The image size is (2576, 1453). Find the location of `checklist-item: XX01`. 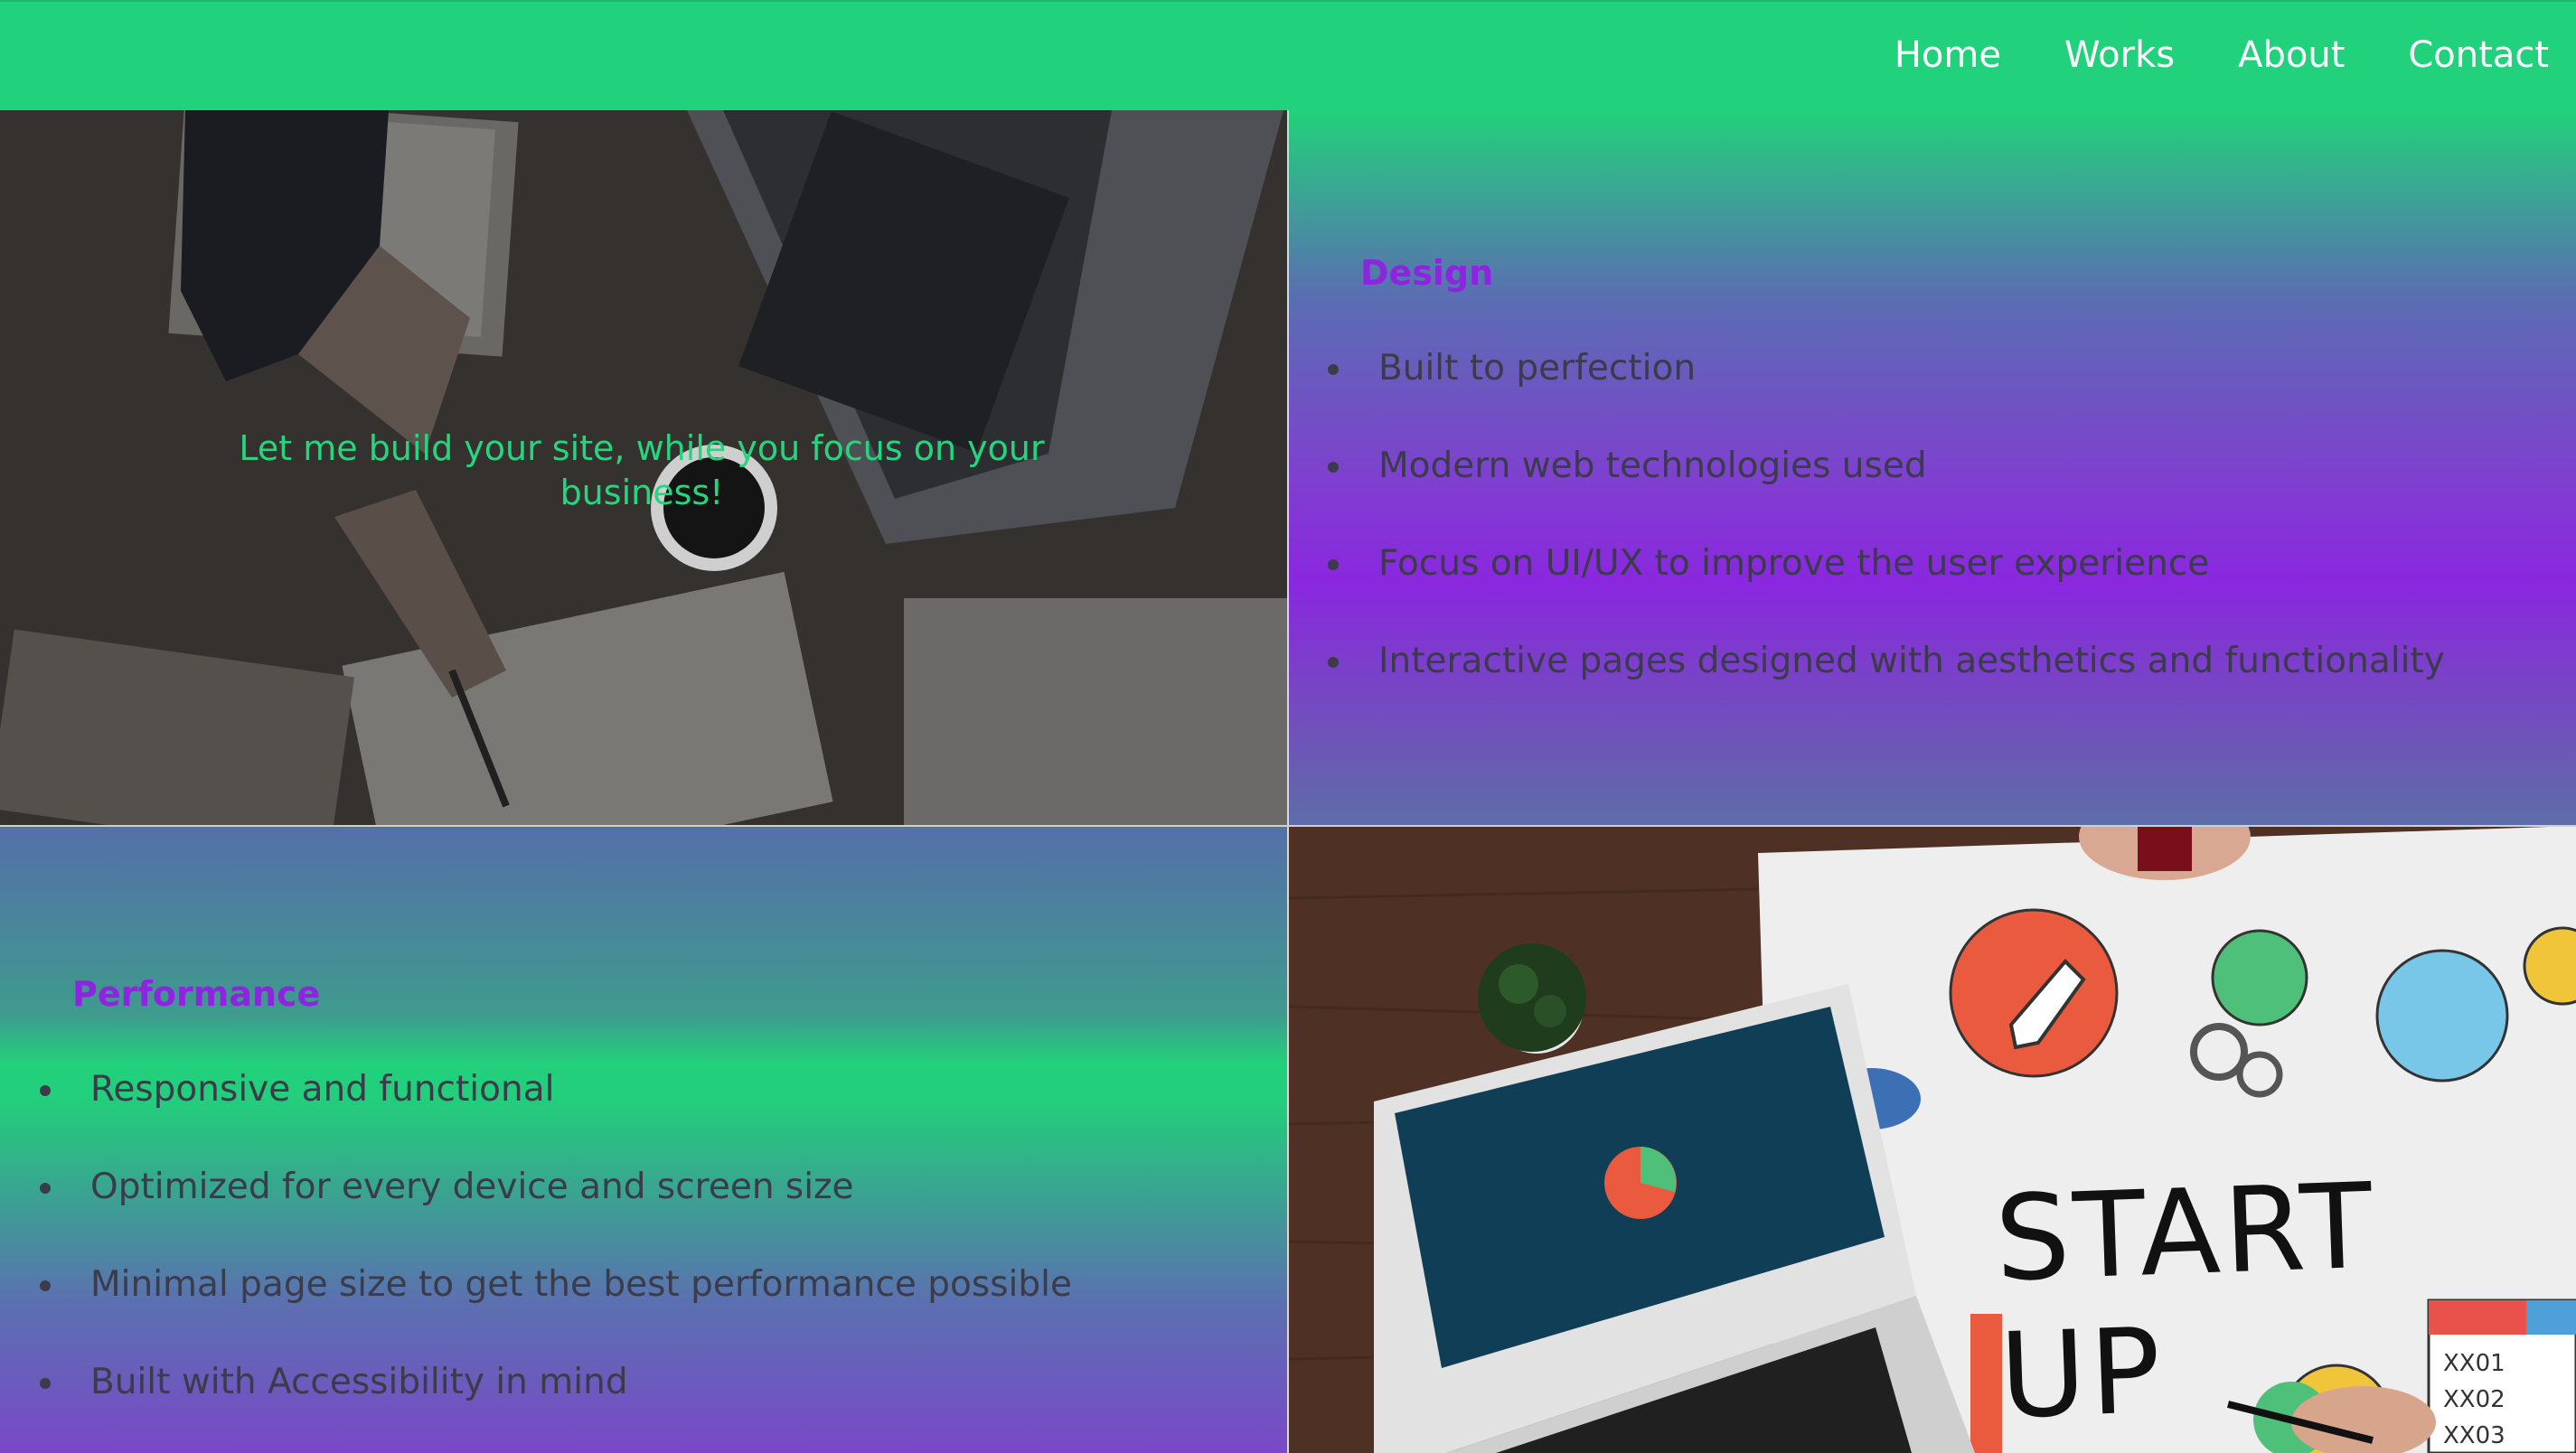

checklist-item: XX01 is located at coordinates (2474, 1363).